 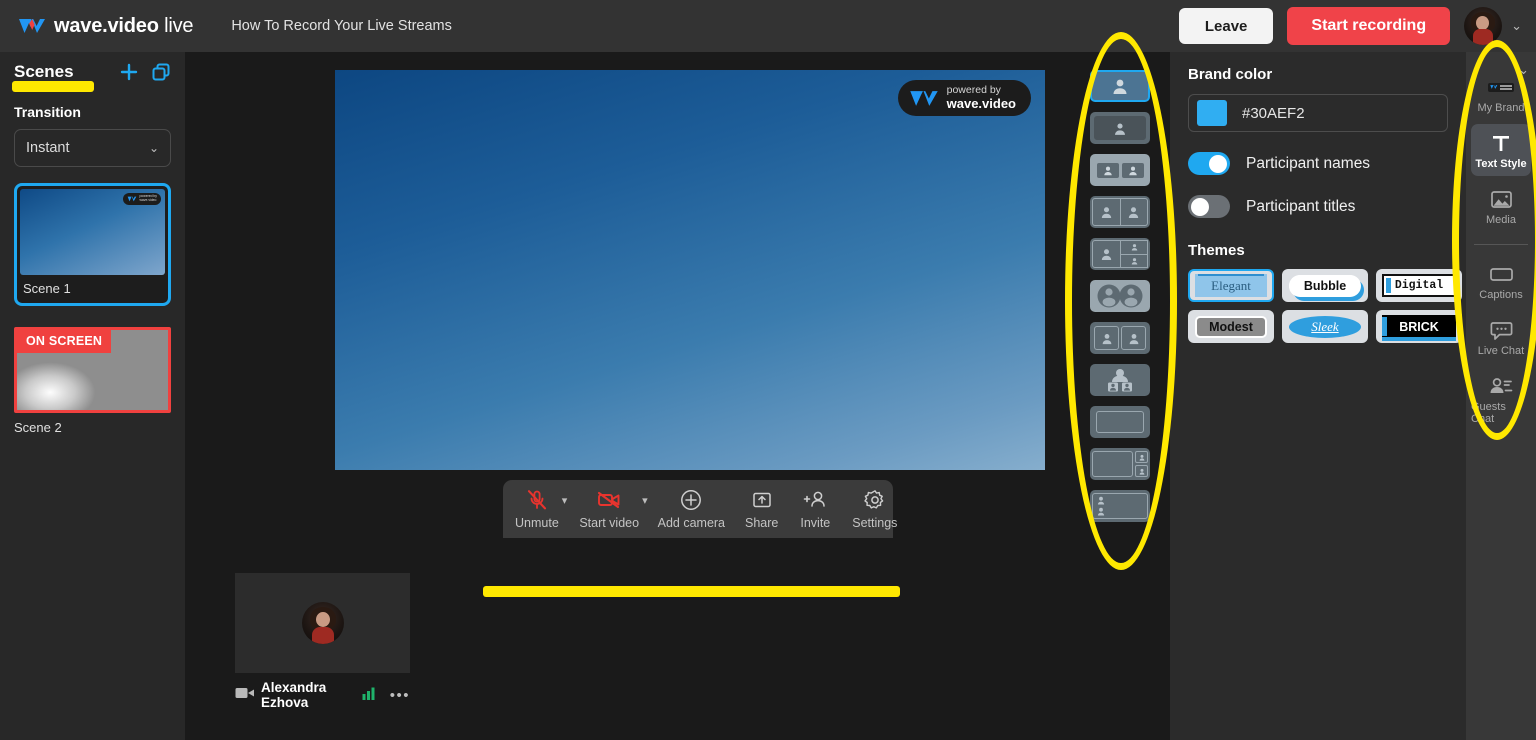 I want to click on unmute-button: Unmute, so click(x=537, y=508).